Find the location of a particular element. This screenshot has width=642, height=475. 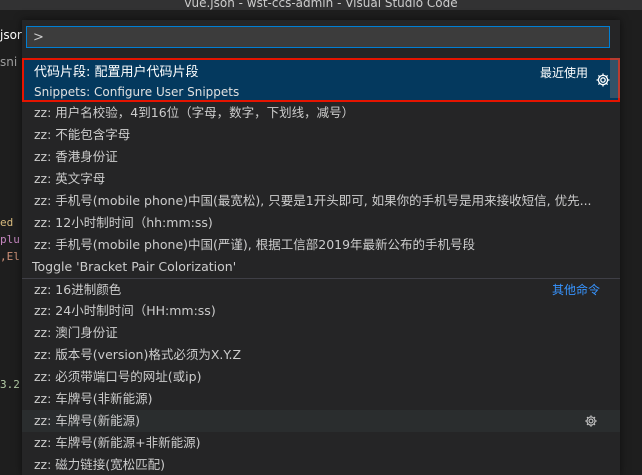

command-item-toggle-bracket-colorization: Toggle 'Bracket Pair Colorization' is located at coordinates (321, 267).